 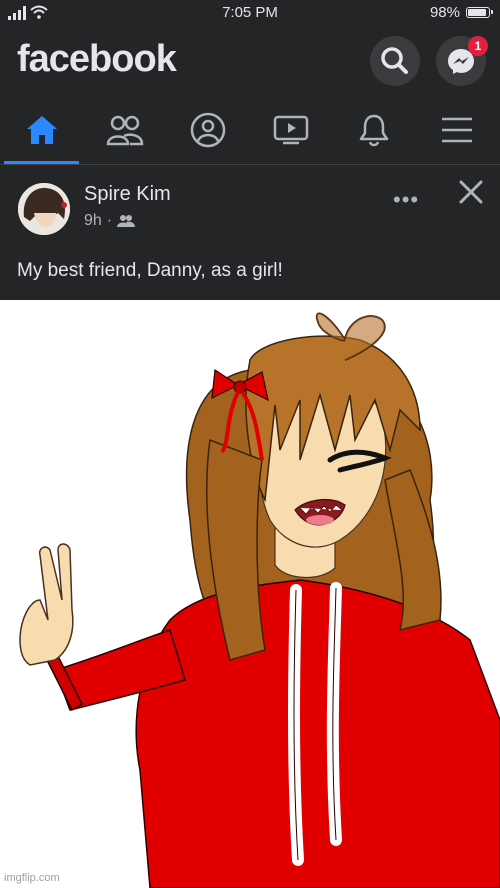 I want to click on tab-profile, so click(x=207, y=130).